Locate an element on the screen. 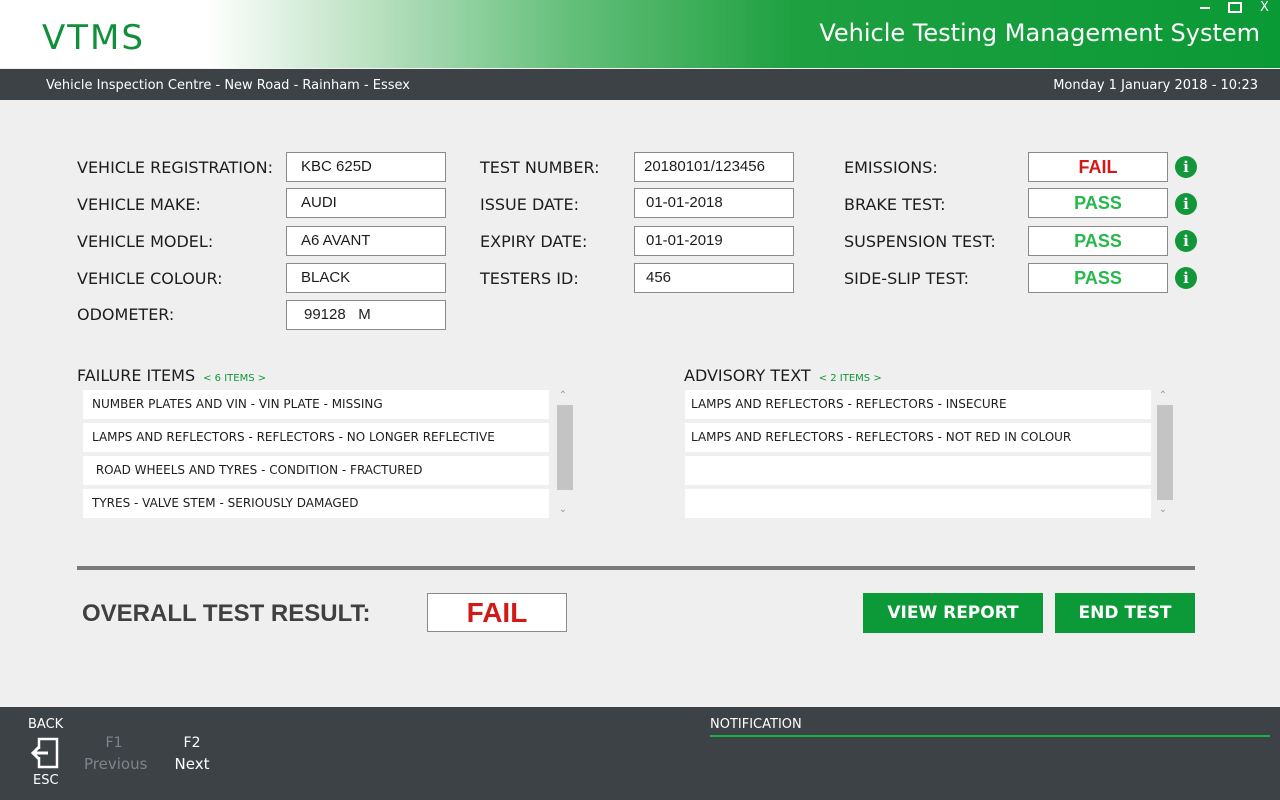 This screenshot has height=800, width=1280. side-slip-test-info-icon: i is located at coordinates (1186, 278).